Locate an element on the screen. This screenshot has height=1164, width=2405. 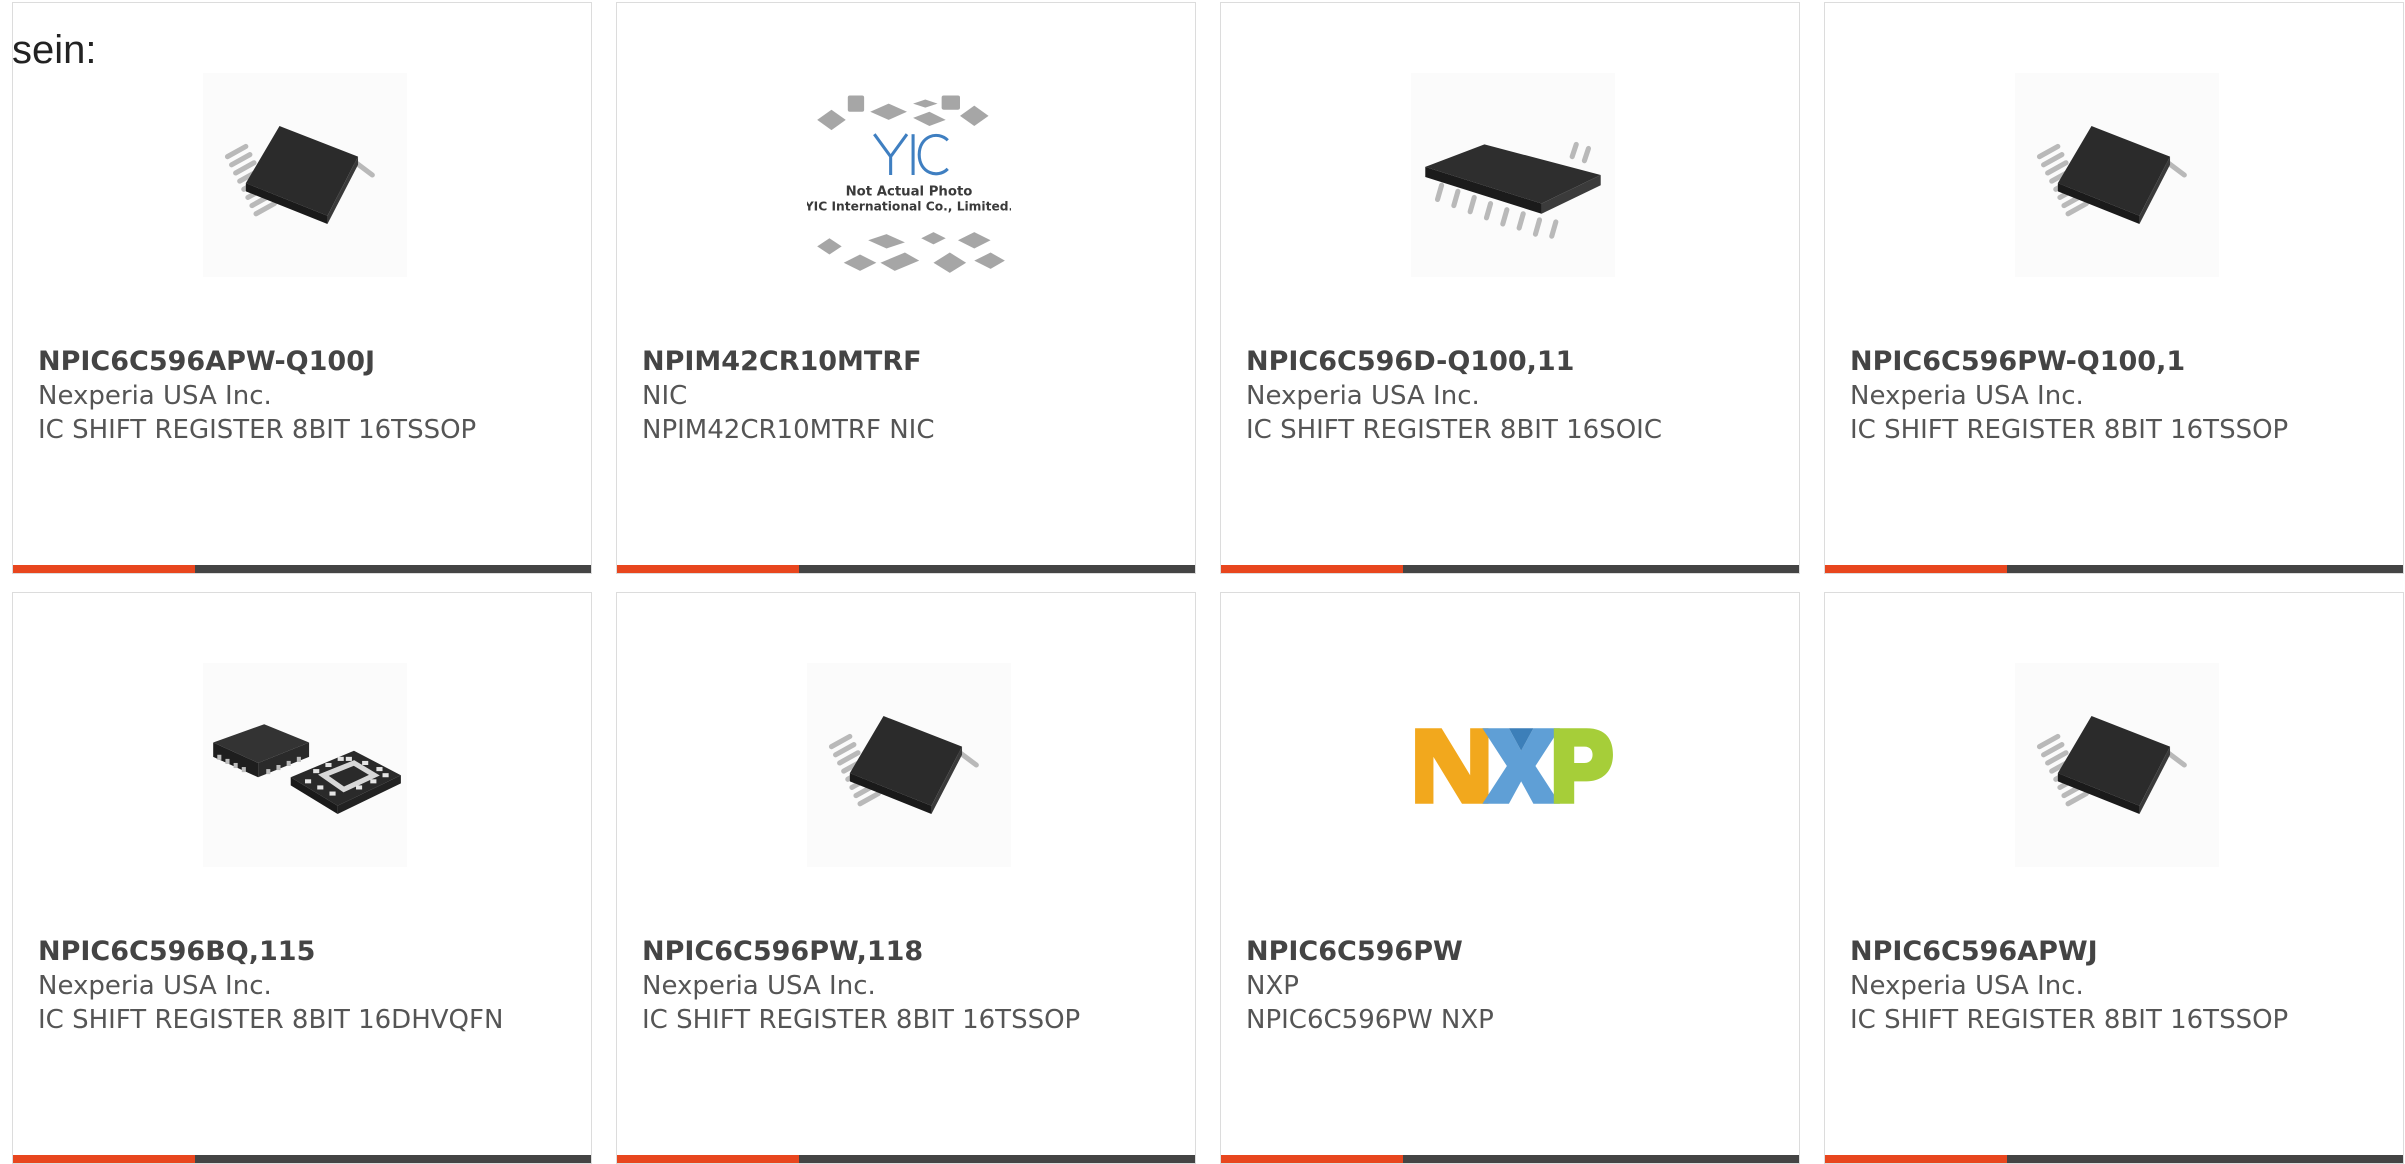
manufacturer: NXP is located at coordinates (1272, 986).